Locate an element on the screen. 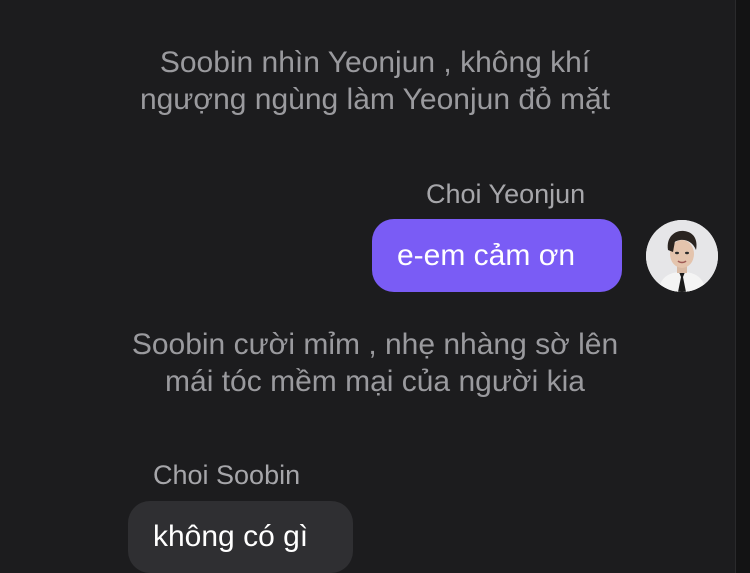 This screenshot has width=750, height=573. message-text: e-em cảm ơn is located at coordinates (486, 255).